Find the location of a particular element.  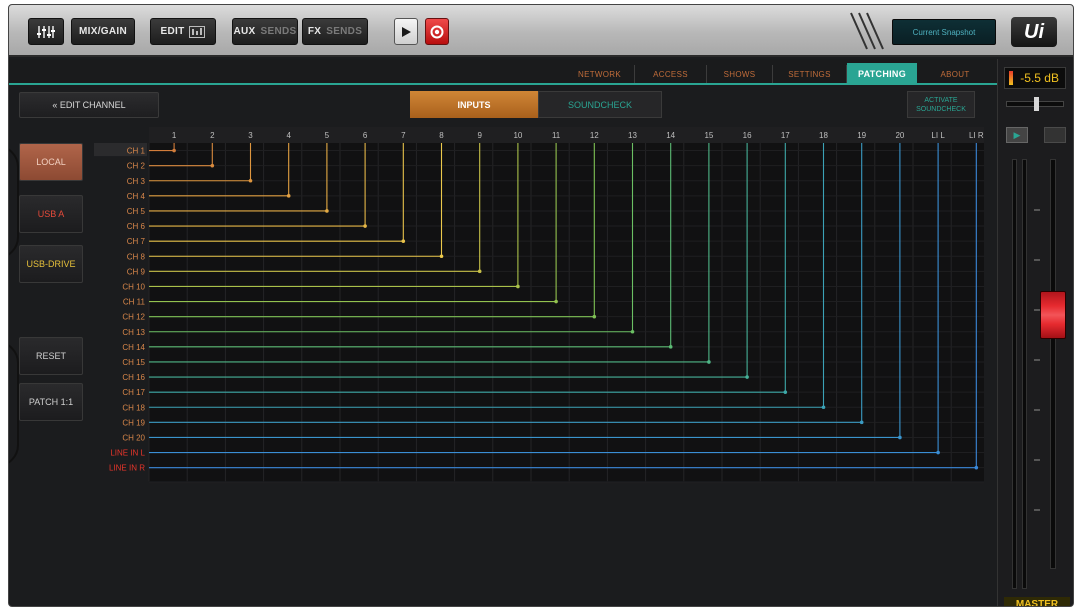

soundcheck-label: SOUNDCHECK is located at coordinates (599, 104).